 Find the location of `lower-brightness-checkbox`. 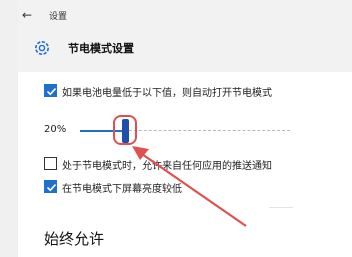

lower-brightness-checkbox is located at coordinates (50, 186).